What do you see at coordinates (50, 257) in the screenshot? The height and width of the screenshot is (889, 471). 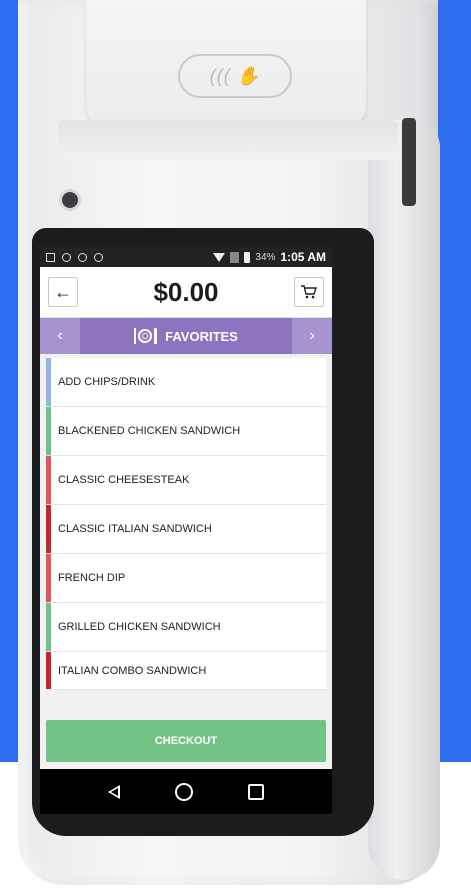 I see `gallery-icon` at bounding box center [50, 257].